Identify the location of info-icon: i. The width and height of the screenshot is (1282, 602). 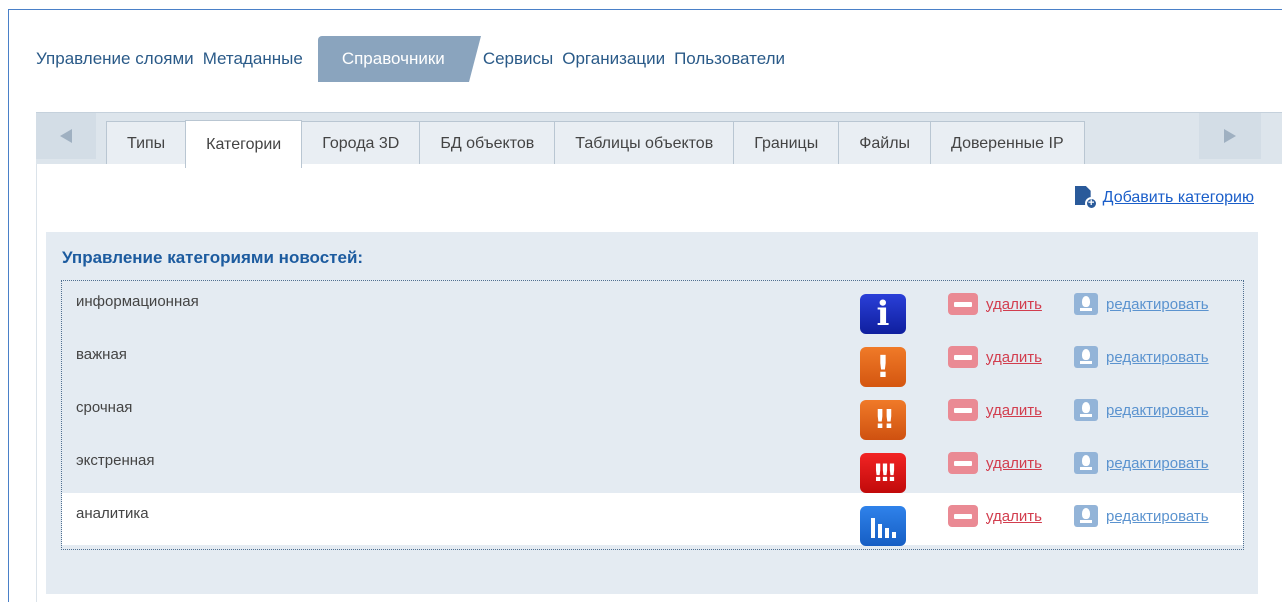
(883, 314).